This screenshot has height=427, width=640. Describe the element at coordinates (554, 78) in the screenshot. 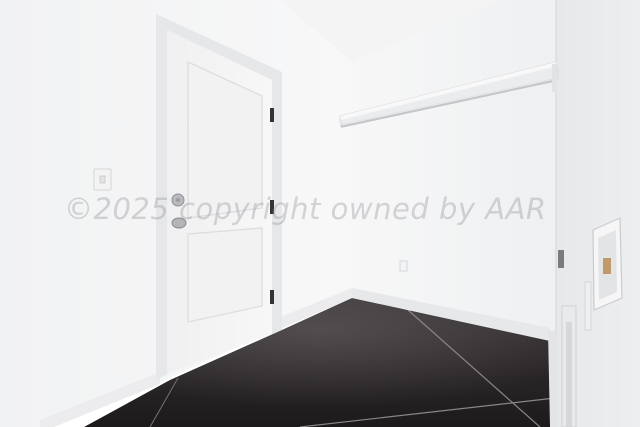

I see `shelf-bracket` at that location.